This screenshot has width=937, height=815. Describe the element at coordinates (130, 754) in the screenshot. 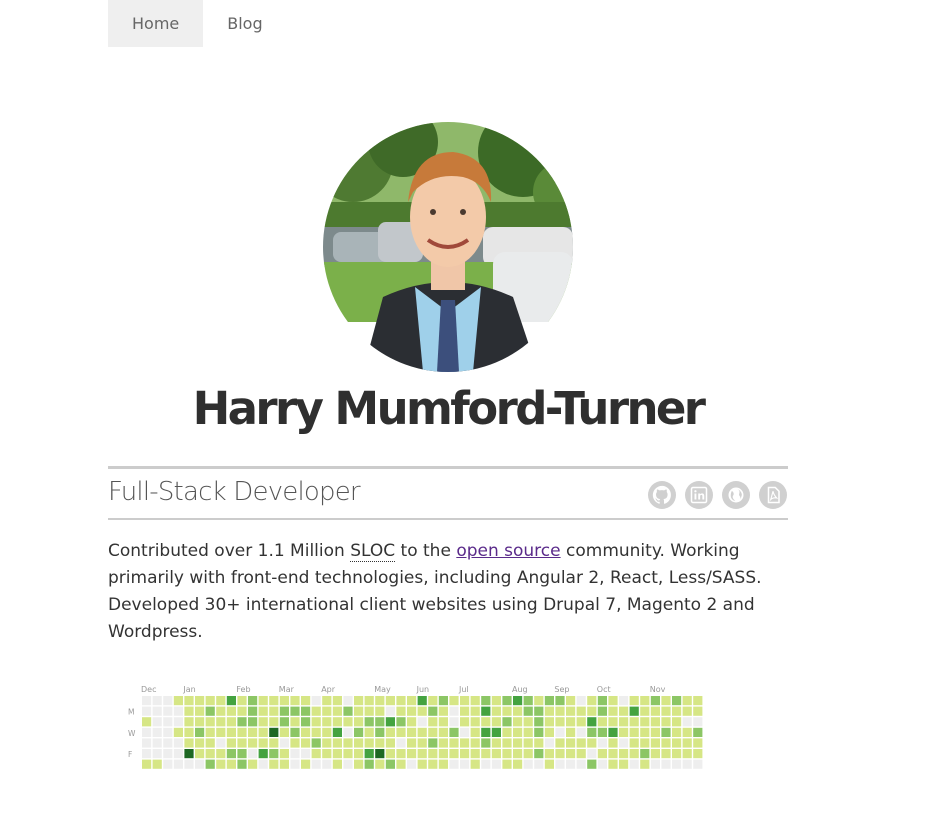

I see `day-label: F` at that location.